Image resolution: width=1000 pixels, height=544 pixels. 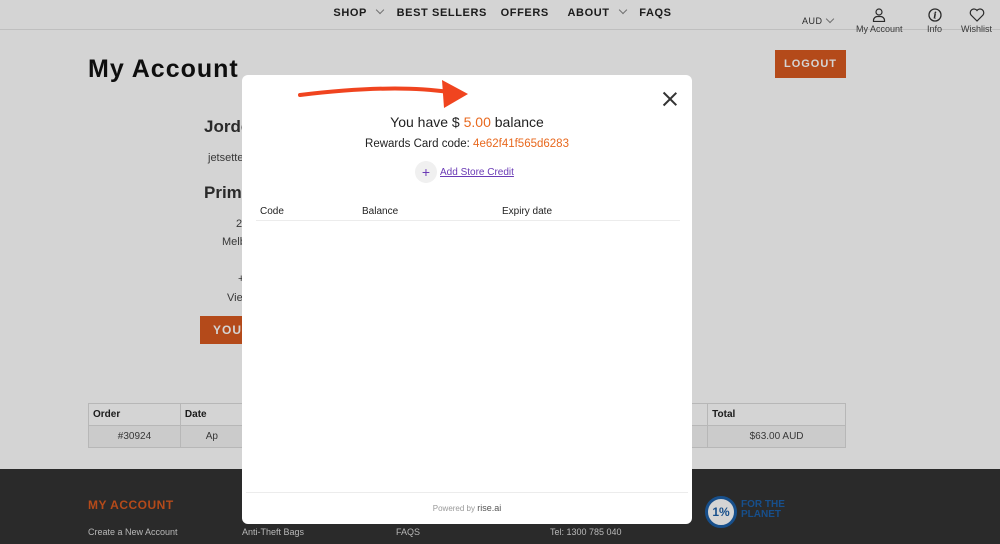 What do you see at coordinates (468, 213) in the screenshot?
I see `credits-table-header: Code Balance Expiry date` at bounding box center [468, 213].